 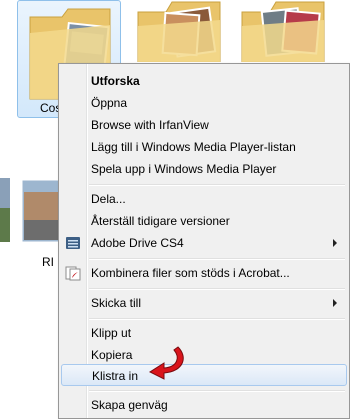 What do you see at coordinates (204, 303) in the screenshot?
I see `menu-item-send-to: Skicka till` at bounding box center [204, 303].